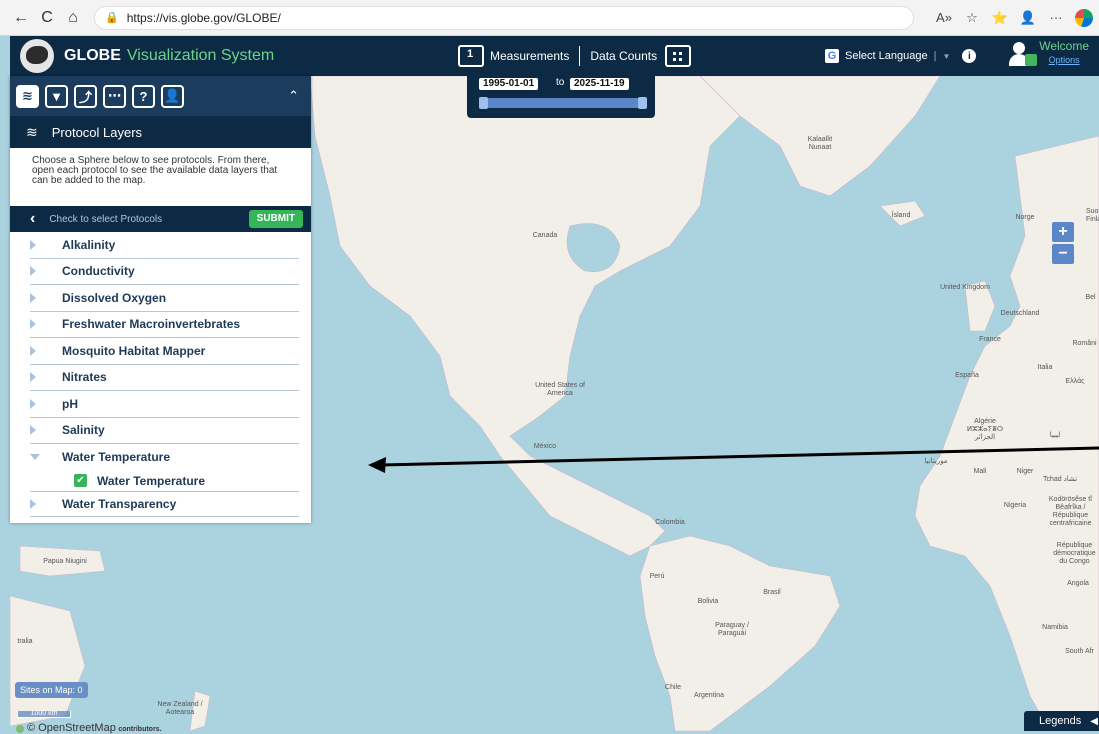  Describe the element at coordinates (134, 350) in the screenshot. I see `protocol-label: Mosquito Habitat Mapper` at that location.